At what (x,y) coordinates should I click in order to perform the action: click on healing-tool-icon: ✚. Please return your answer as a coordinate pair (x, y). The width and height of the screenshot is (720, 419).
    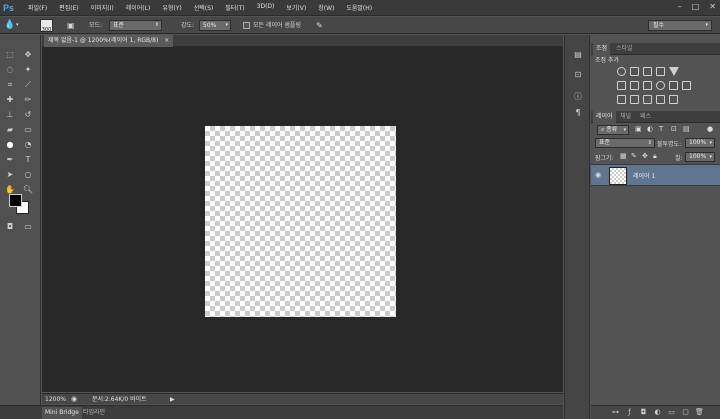
    Looking at the image, I should click on (10, 99).